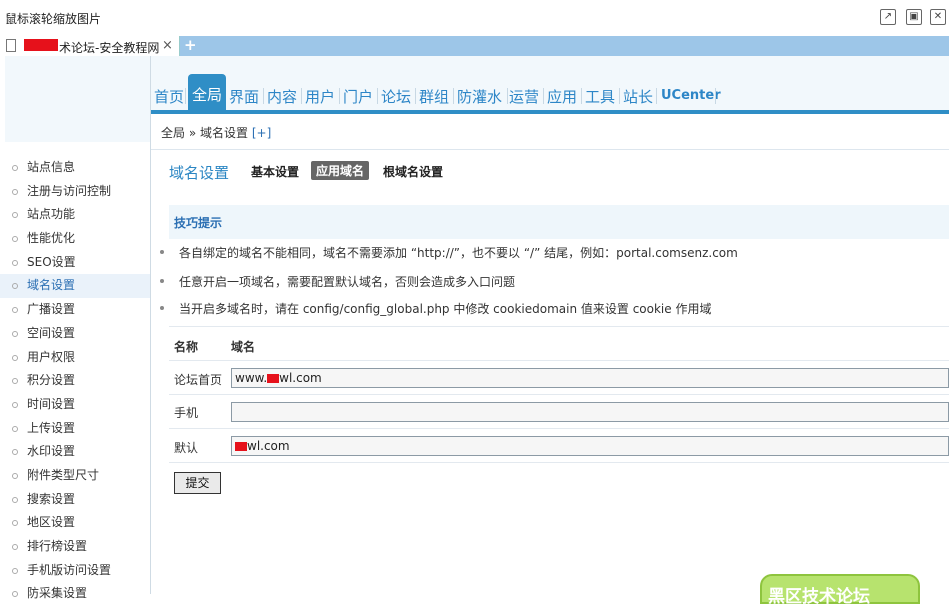 This screenshot has height=607, width=949. What do you see at coordinates (562, 96) in the screenshot?
I see `nav-item-apps: 应用` at bounding box center [562, 96].